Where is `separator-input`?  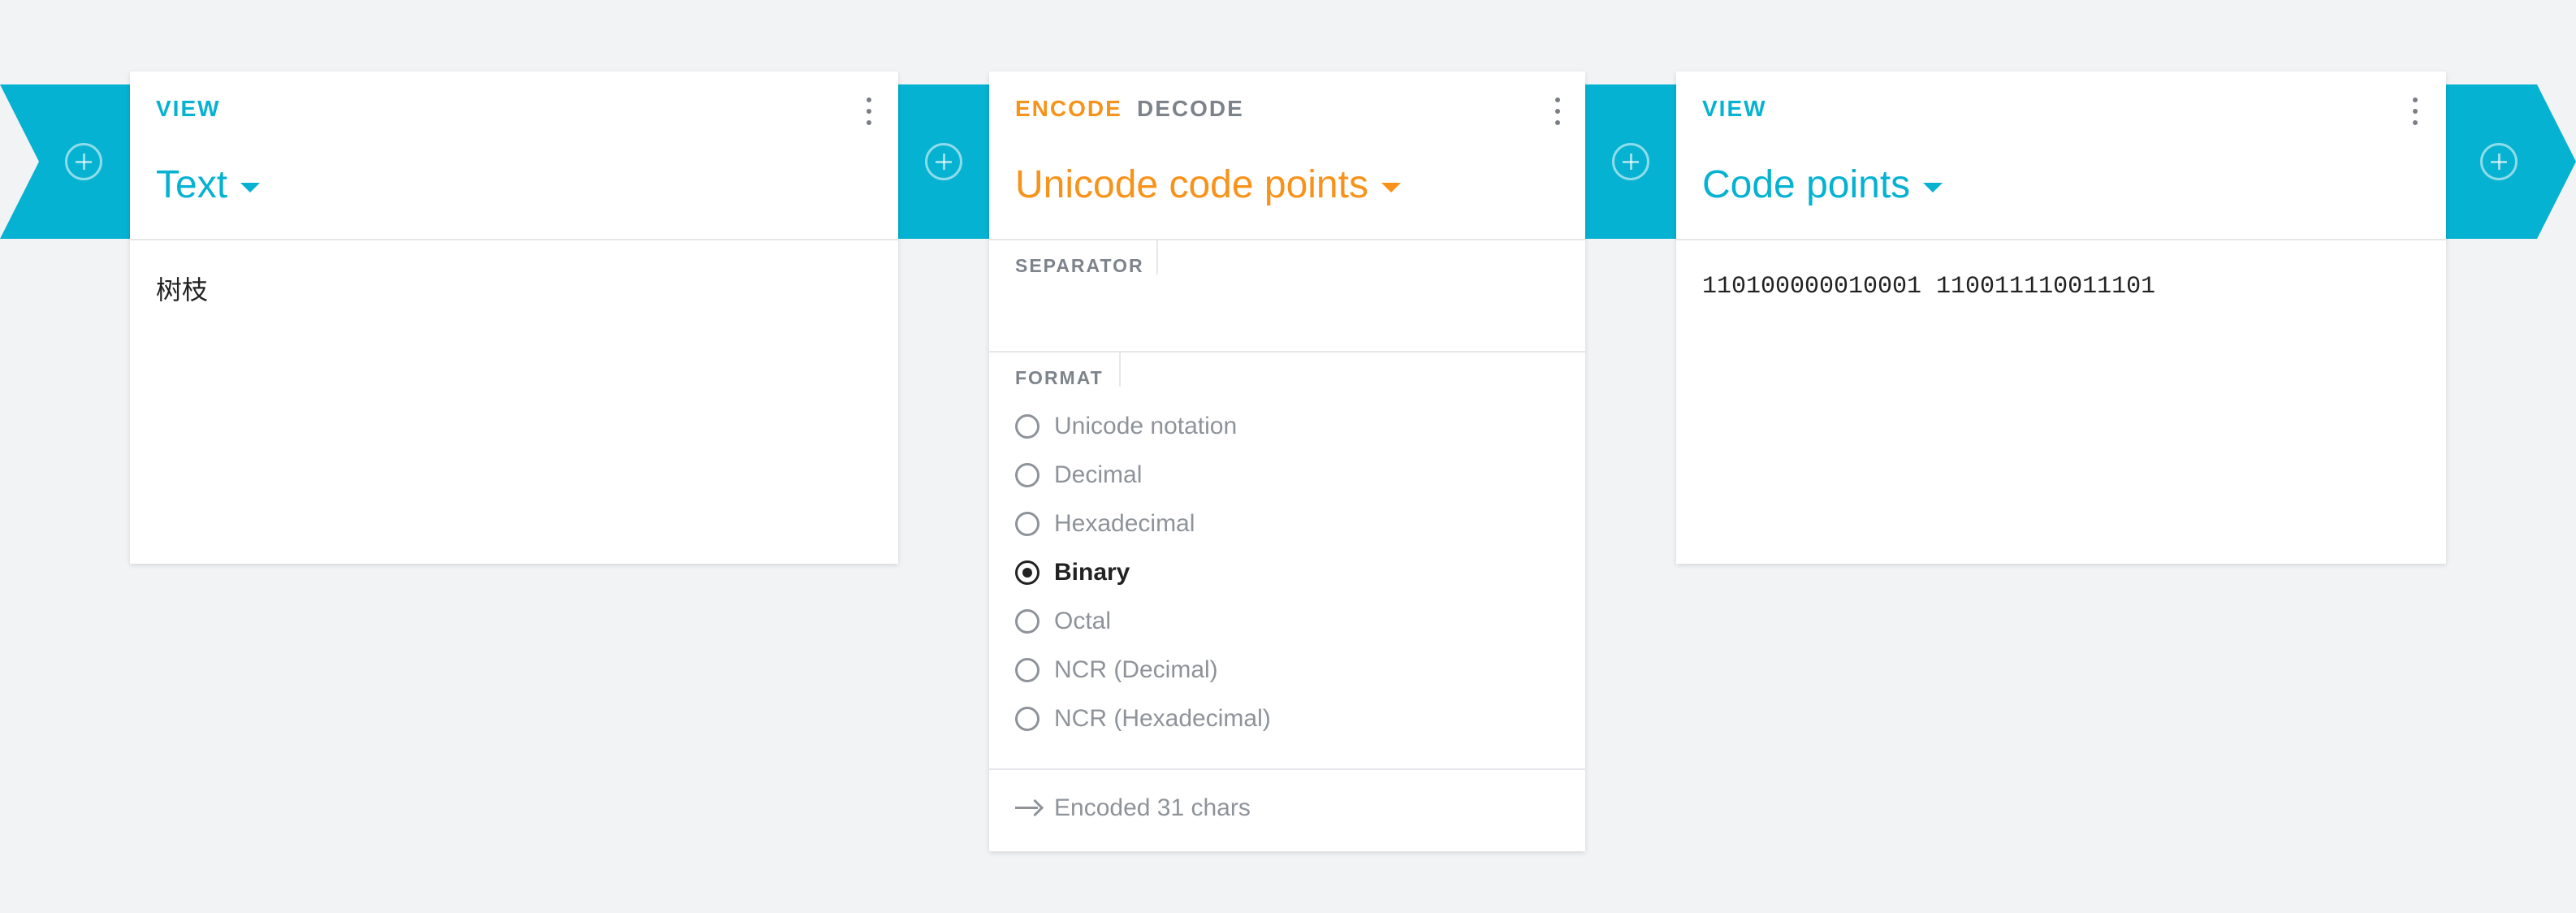
separator-input is located at coordinates (1287, 308).